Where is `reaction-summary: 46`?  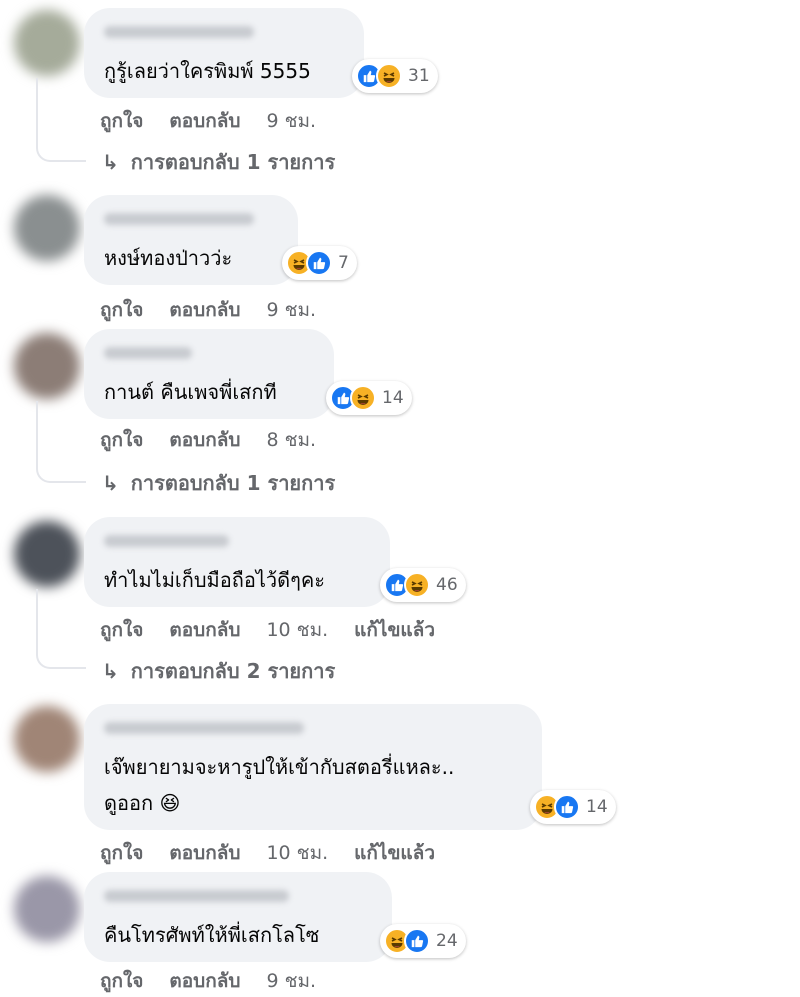 reaction-summary: 46 is located at coordinates (423, 585).